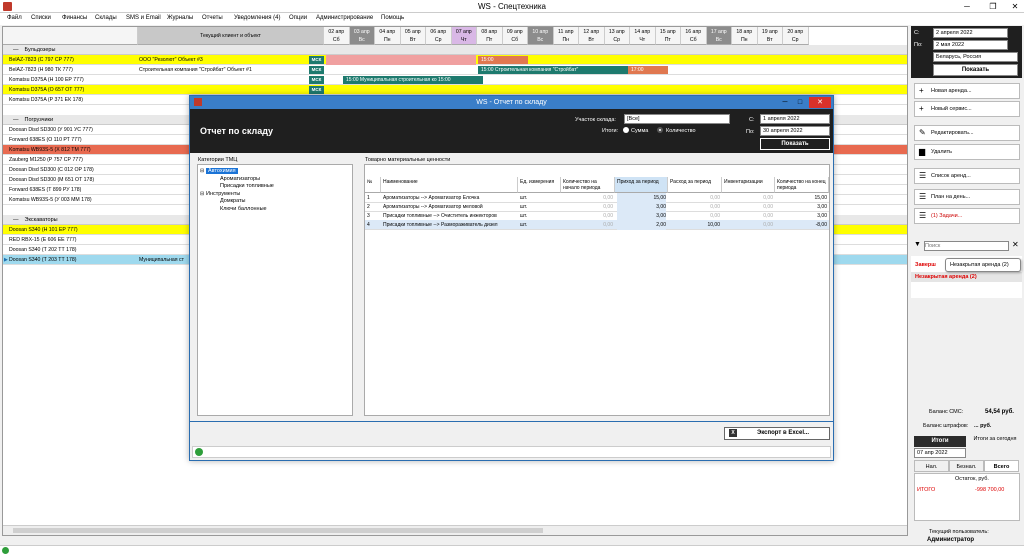 The image size is (1024, 555). Describe the element at coordinates (233, 201) in the screenshot. I see `tree-node: Домкраты` at that location.